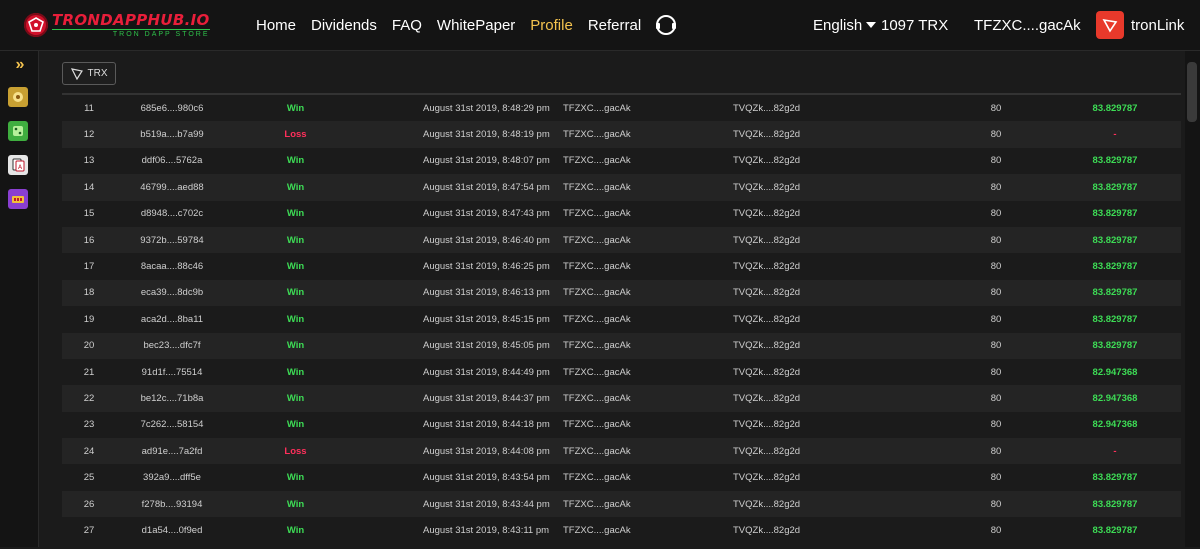 This screenshot has width=1200, height=549. Describe the element at coordinates (344, 25) in the screenshot. I see `nav-dividends: Dividends` at that location.